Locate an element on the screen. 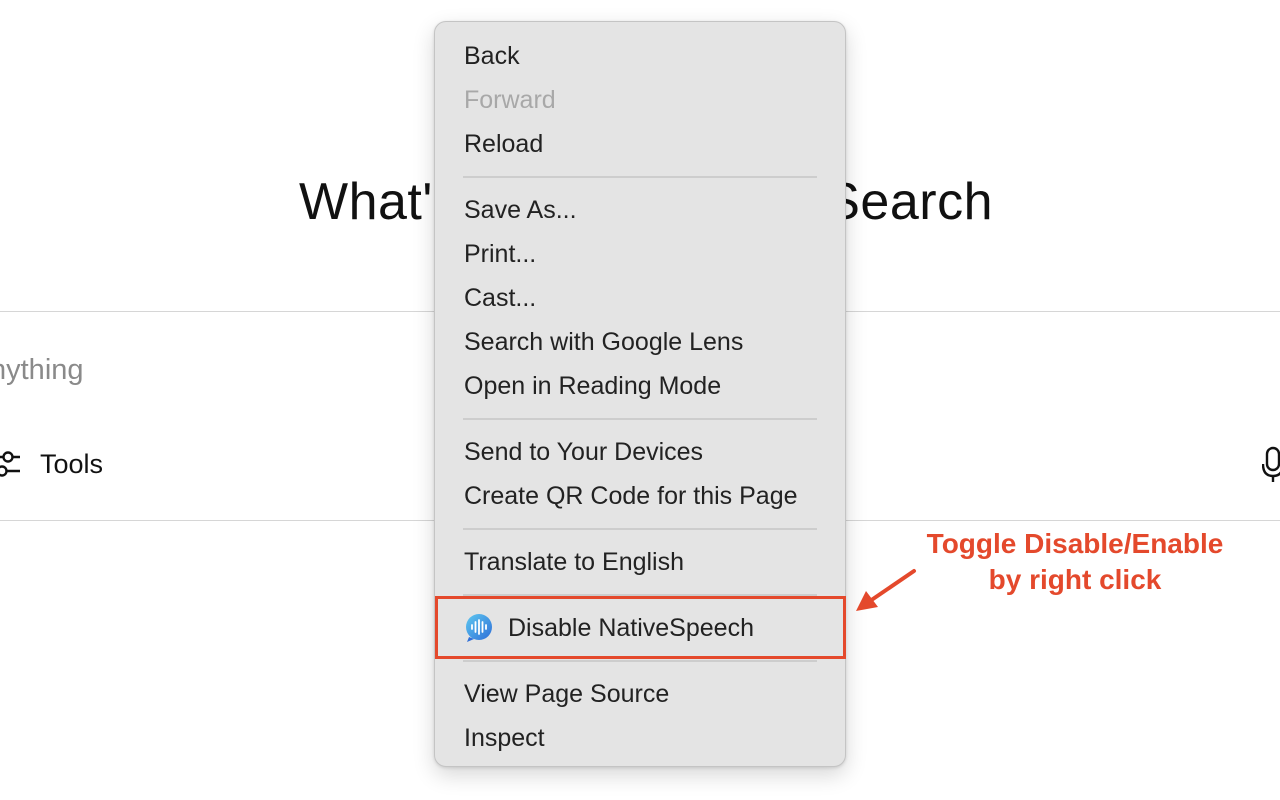  tools-label: Tools is located at coordinates (72, 463).